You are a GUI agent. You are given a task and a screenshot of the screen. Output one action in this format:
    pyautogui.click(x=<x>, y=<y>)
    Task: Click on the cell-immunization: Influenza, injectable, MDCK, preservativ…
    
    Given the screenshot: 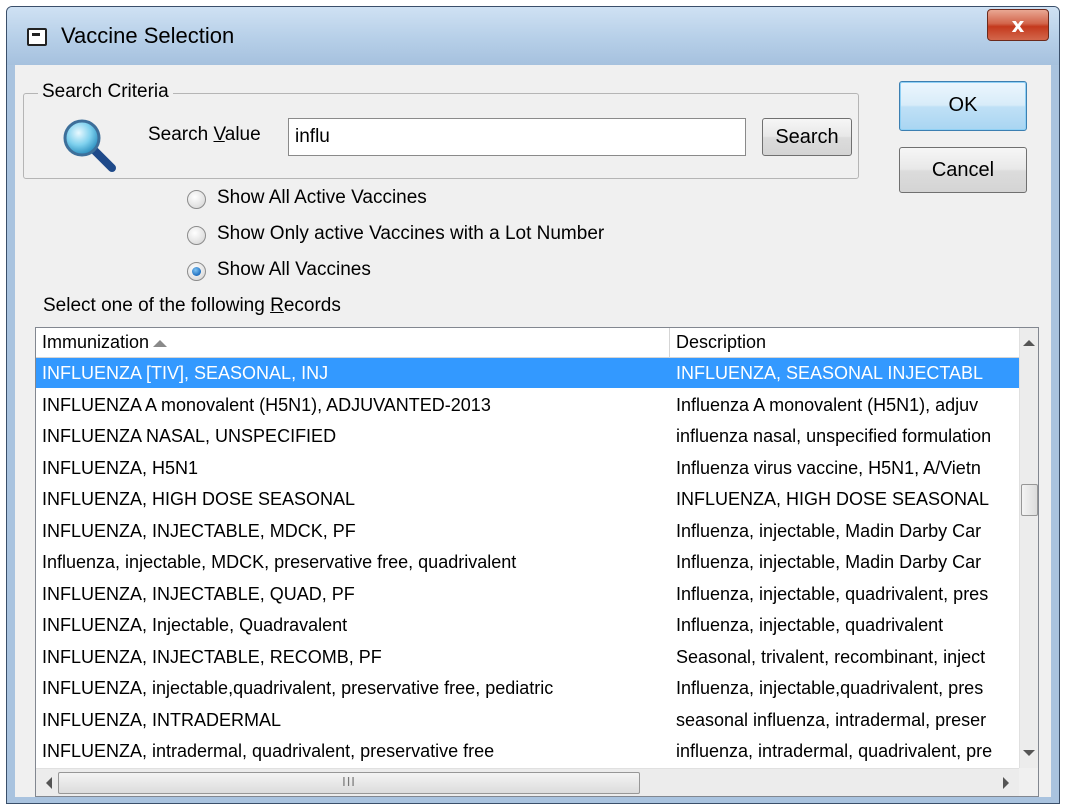 What is the action you would take?
    pyautogui.click(x=279, y=562)
    